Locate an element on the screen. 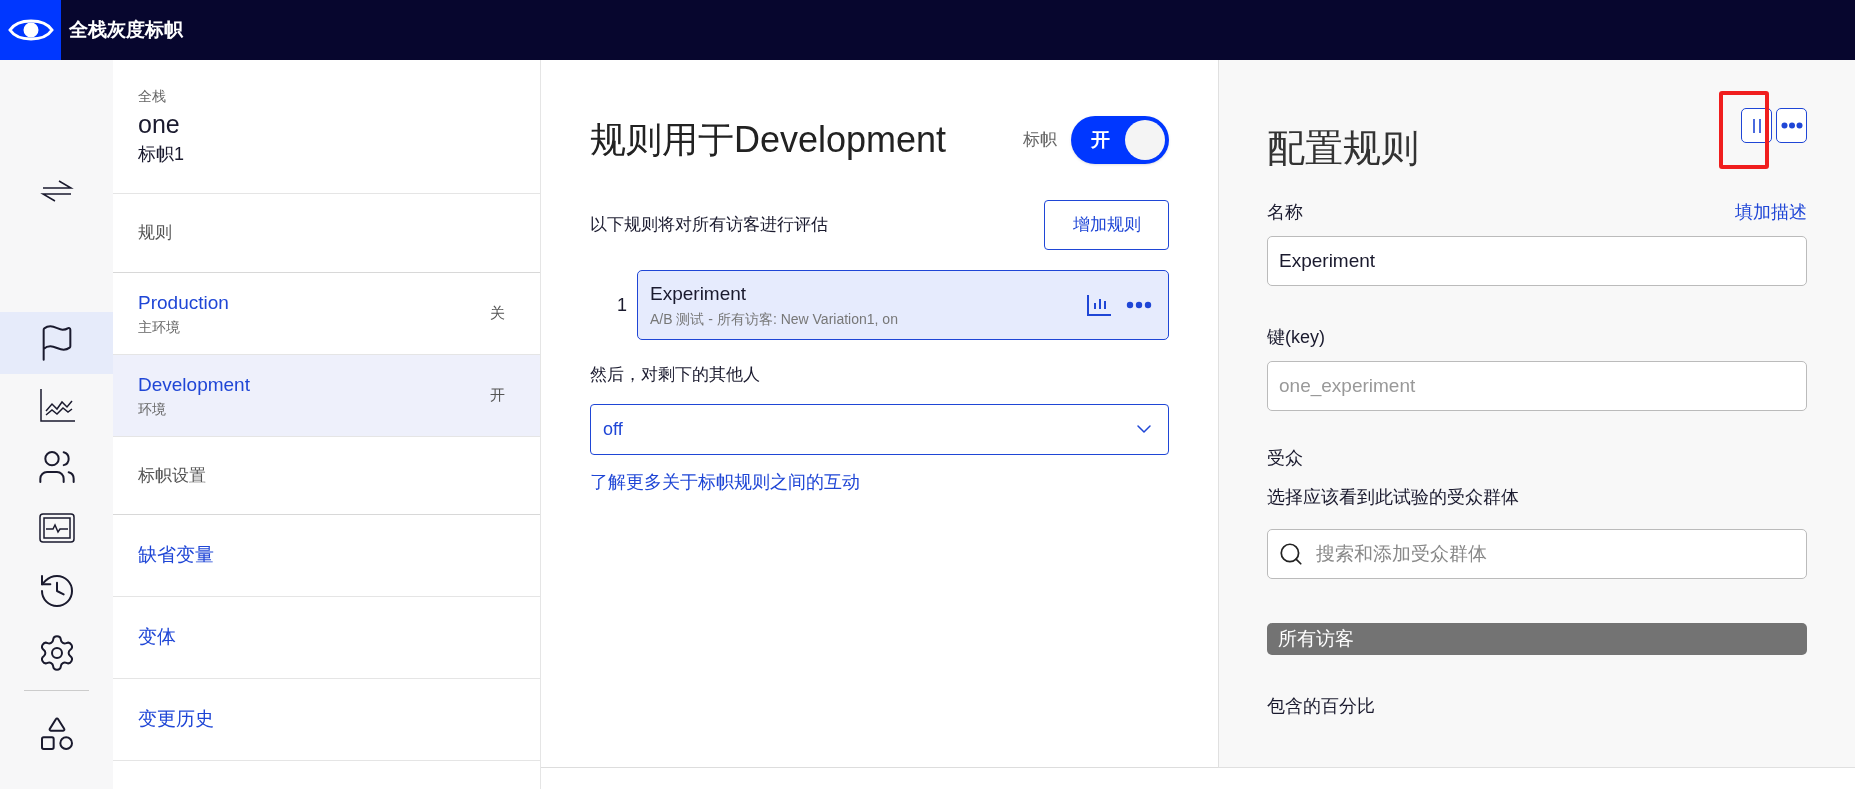  add-description-link: 填加描述 is located at coordinates (1771, 212).